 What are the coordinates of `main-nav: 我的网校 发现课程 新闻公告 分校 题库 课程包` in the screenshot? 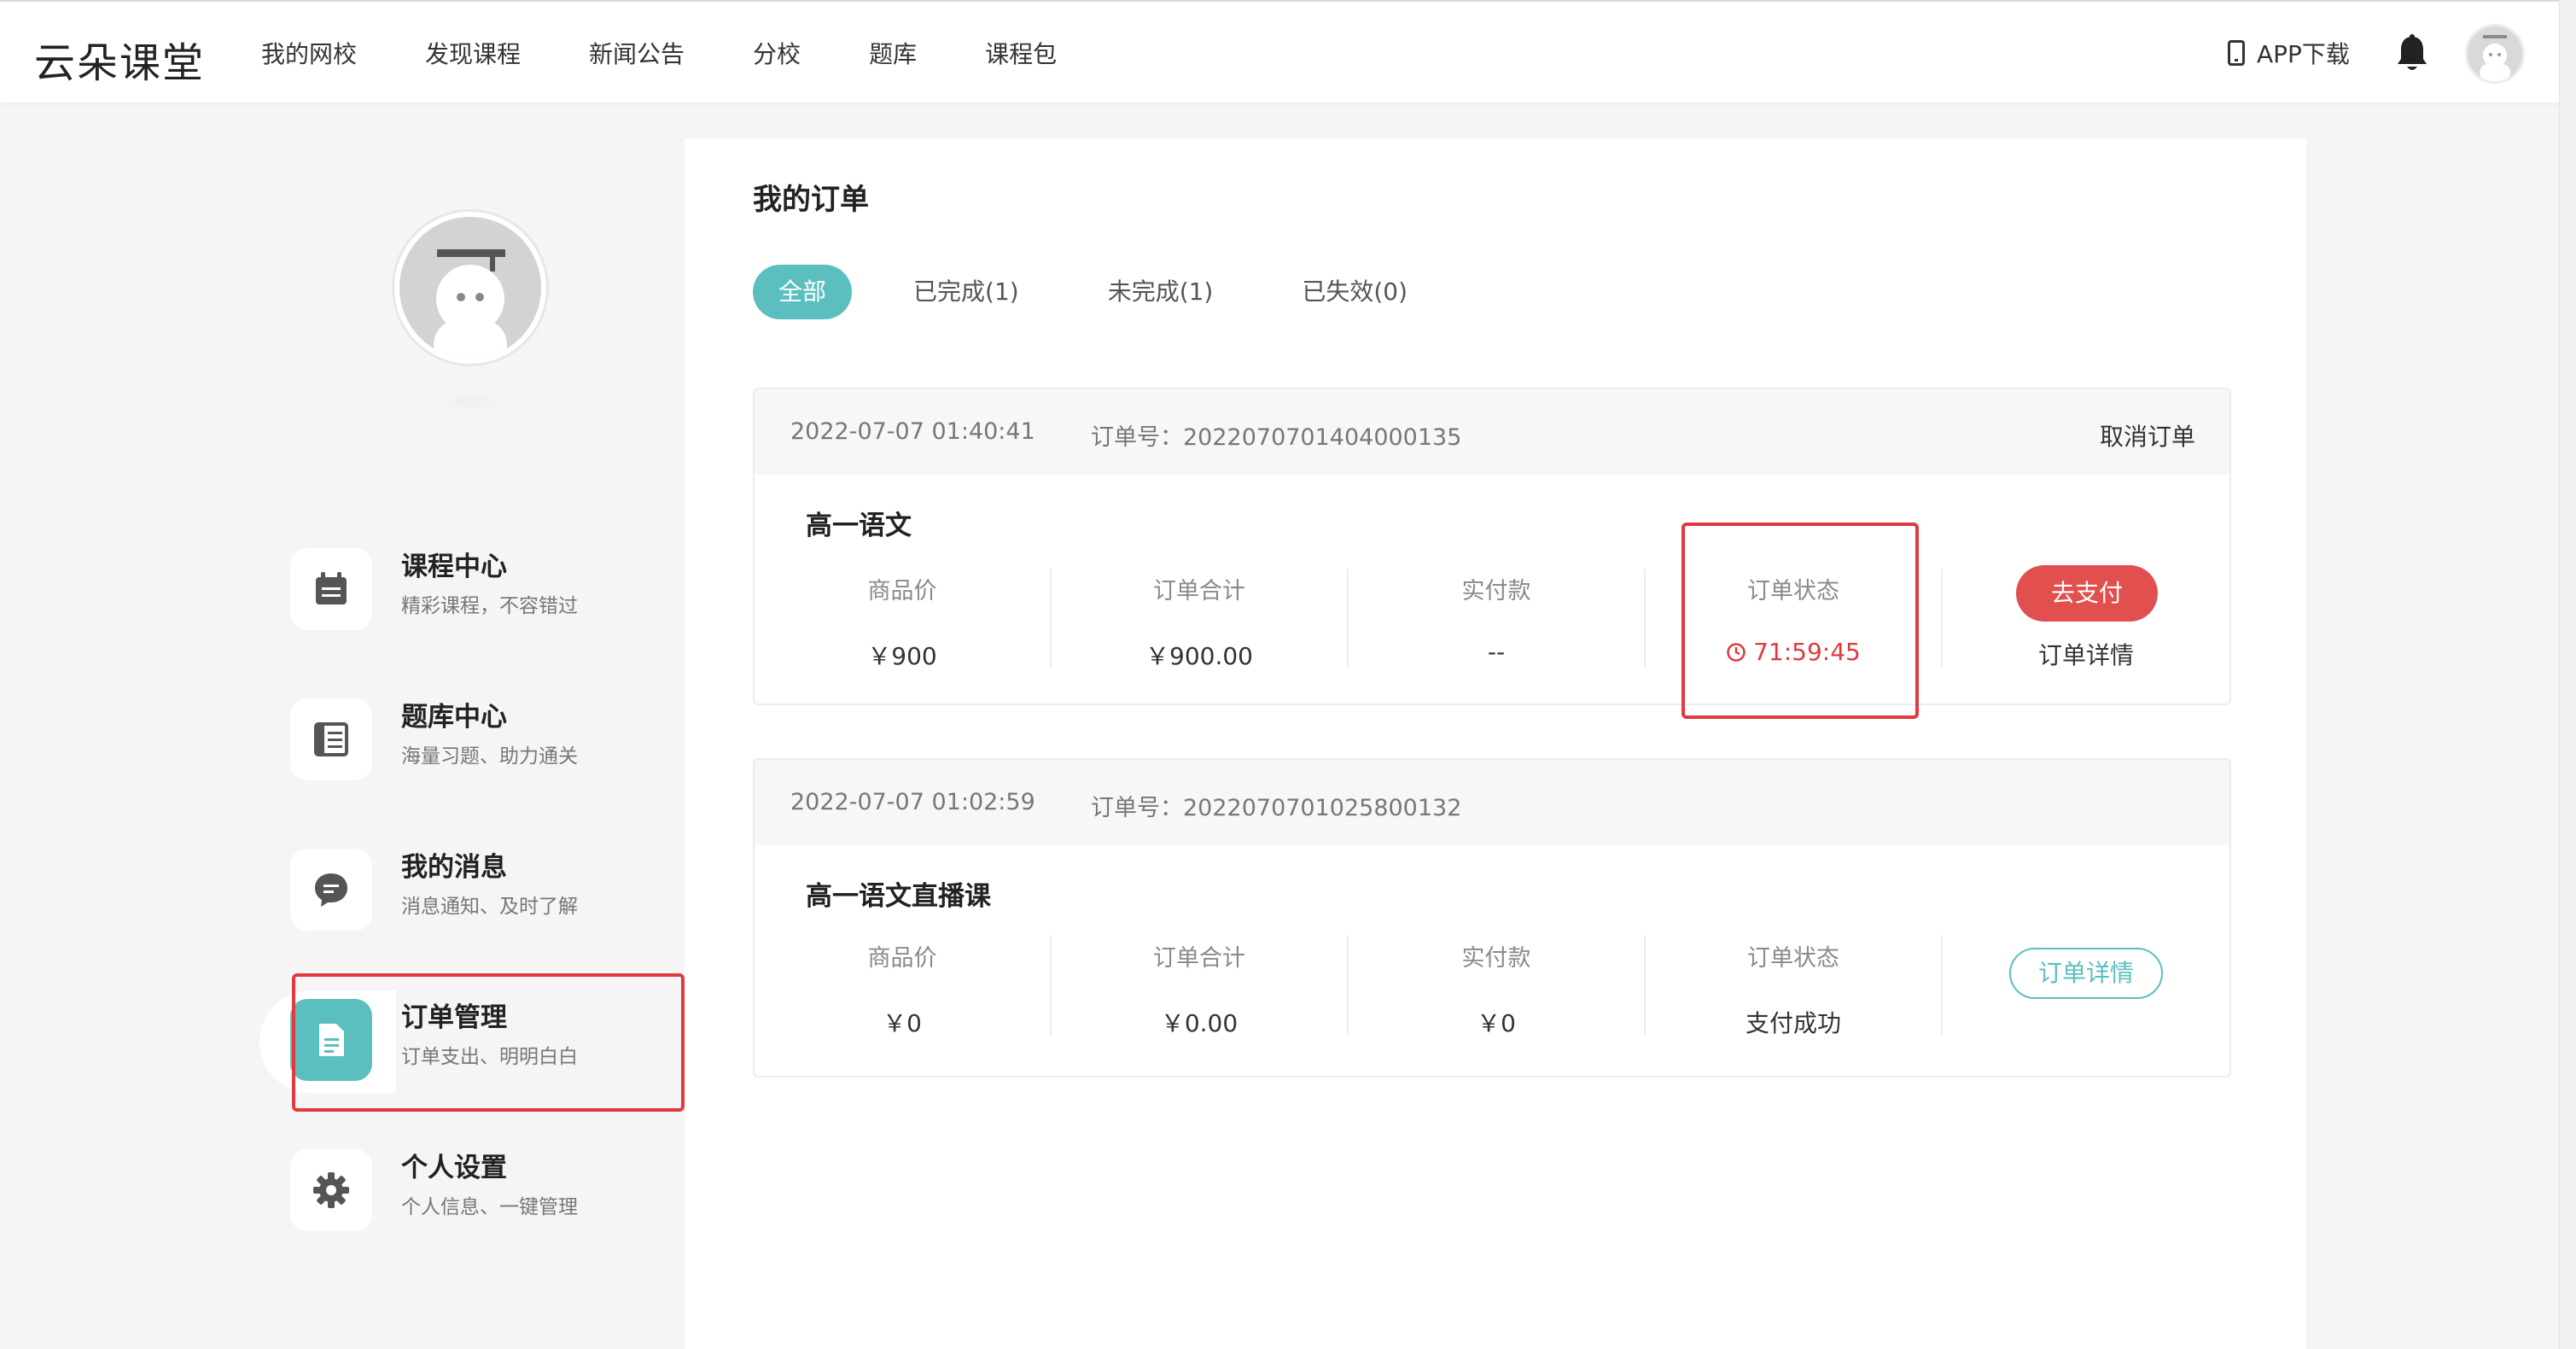 It's located at (693, 53).